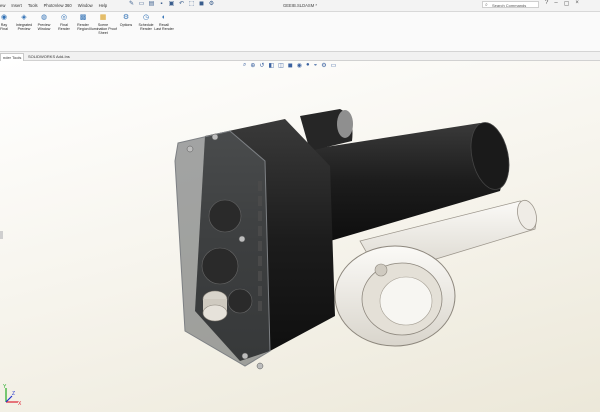 The image size is (600, 412). What do you see at coordinates (20, 403) in the screenshot?
I see `triad-x-label: X` at bounding box center [20, 403].